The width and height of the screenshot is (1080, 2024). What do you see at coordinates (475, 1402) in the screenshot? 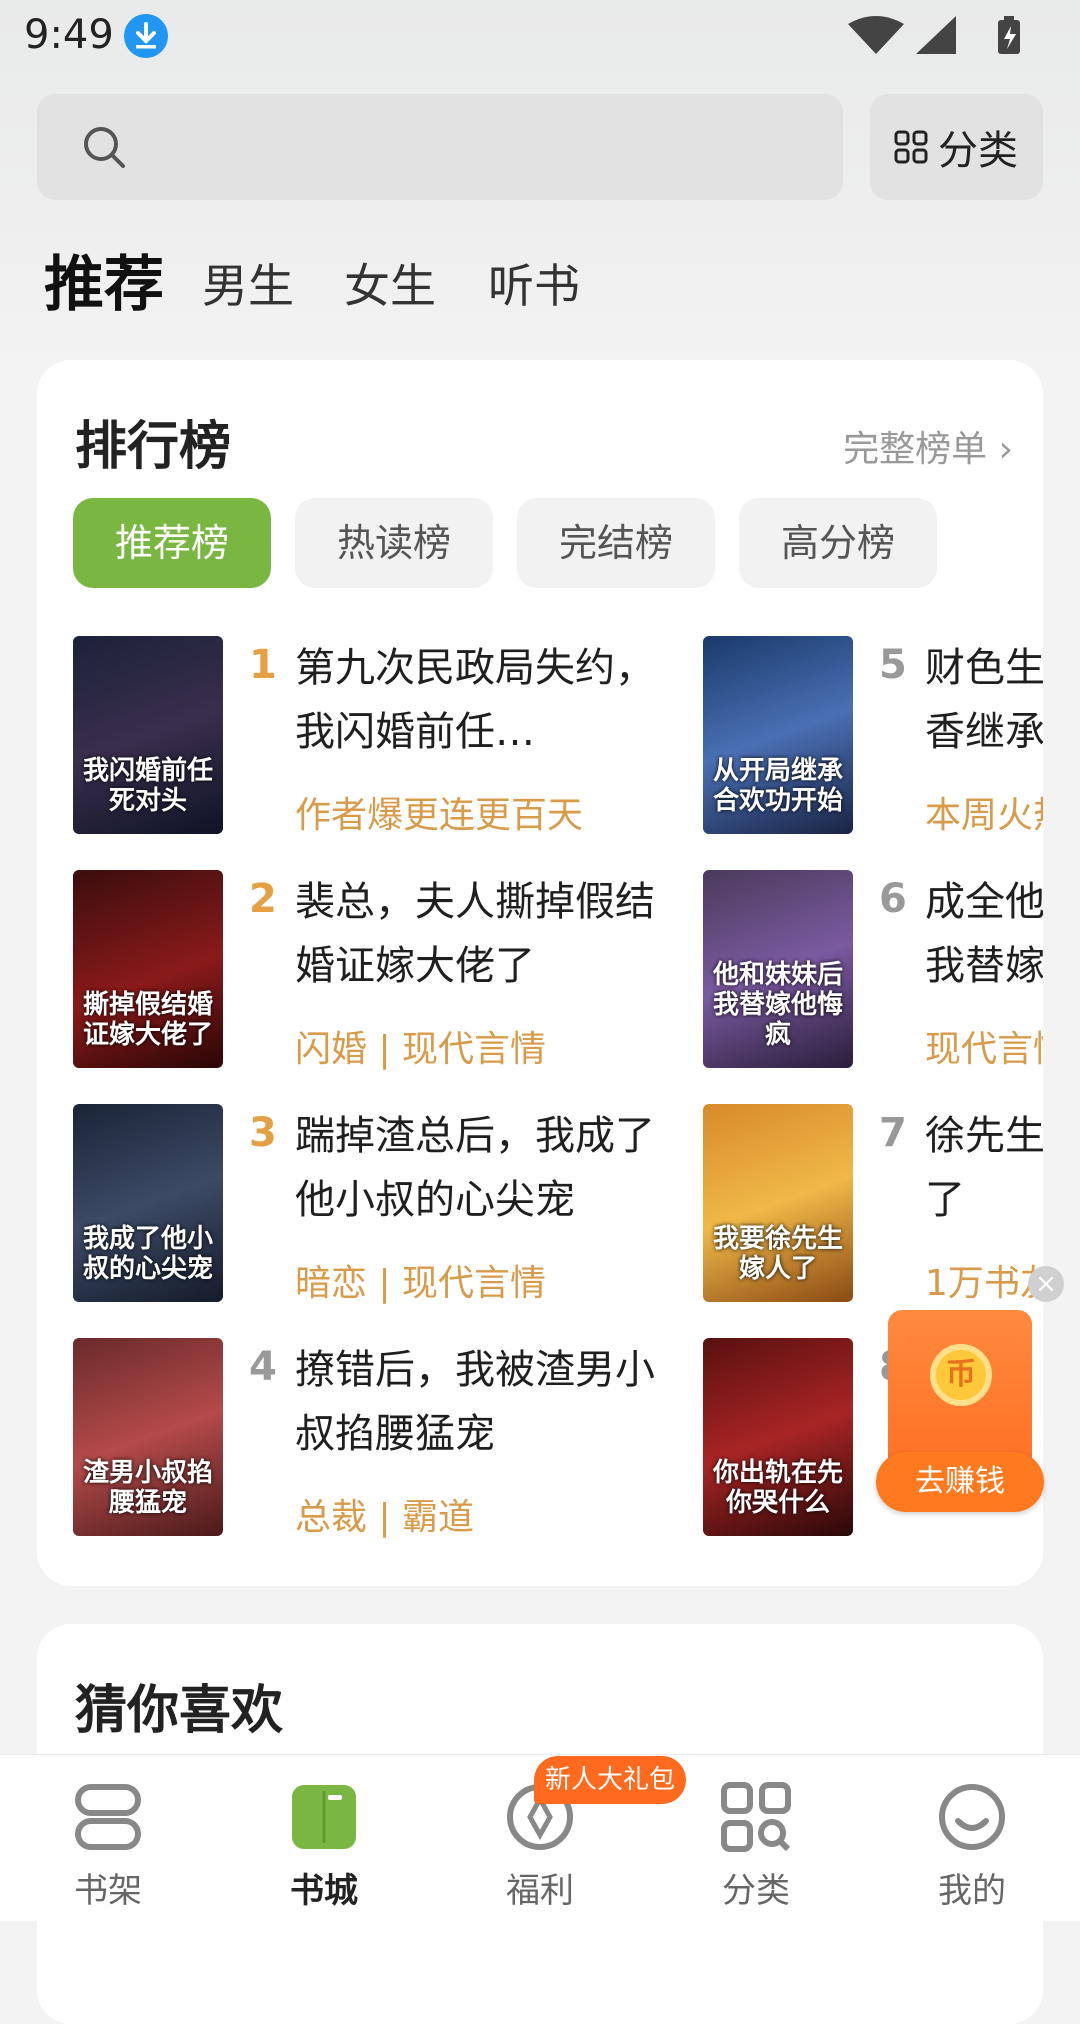
I see `book-title: 撩错后，我被渣男小叔掐腰猛宠` at bounding box center [475, 1402].